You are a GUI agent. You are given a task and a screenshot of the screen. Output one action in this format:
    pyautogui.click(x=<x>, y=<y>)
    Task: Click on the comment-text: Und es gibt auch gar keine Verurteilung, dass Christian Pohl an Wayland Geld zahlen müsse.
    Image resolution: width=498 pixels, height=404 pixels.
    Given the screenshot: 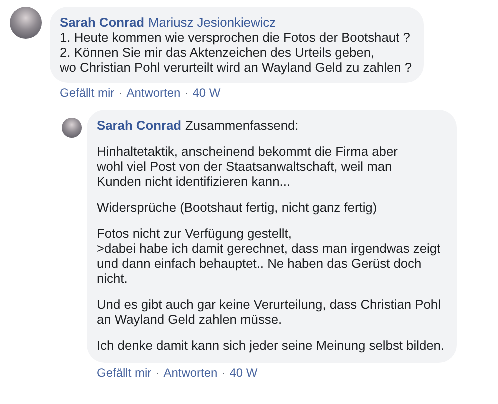 What is the action you would take?
    pyautogui.click(x=269, y=312)
    